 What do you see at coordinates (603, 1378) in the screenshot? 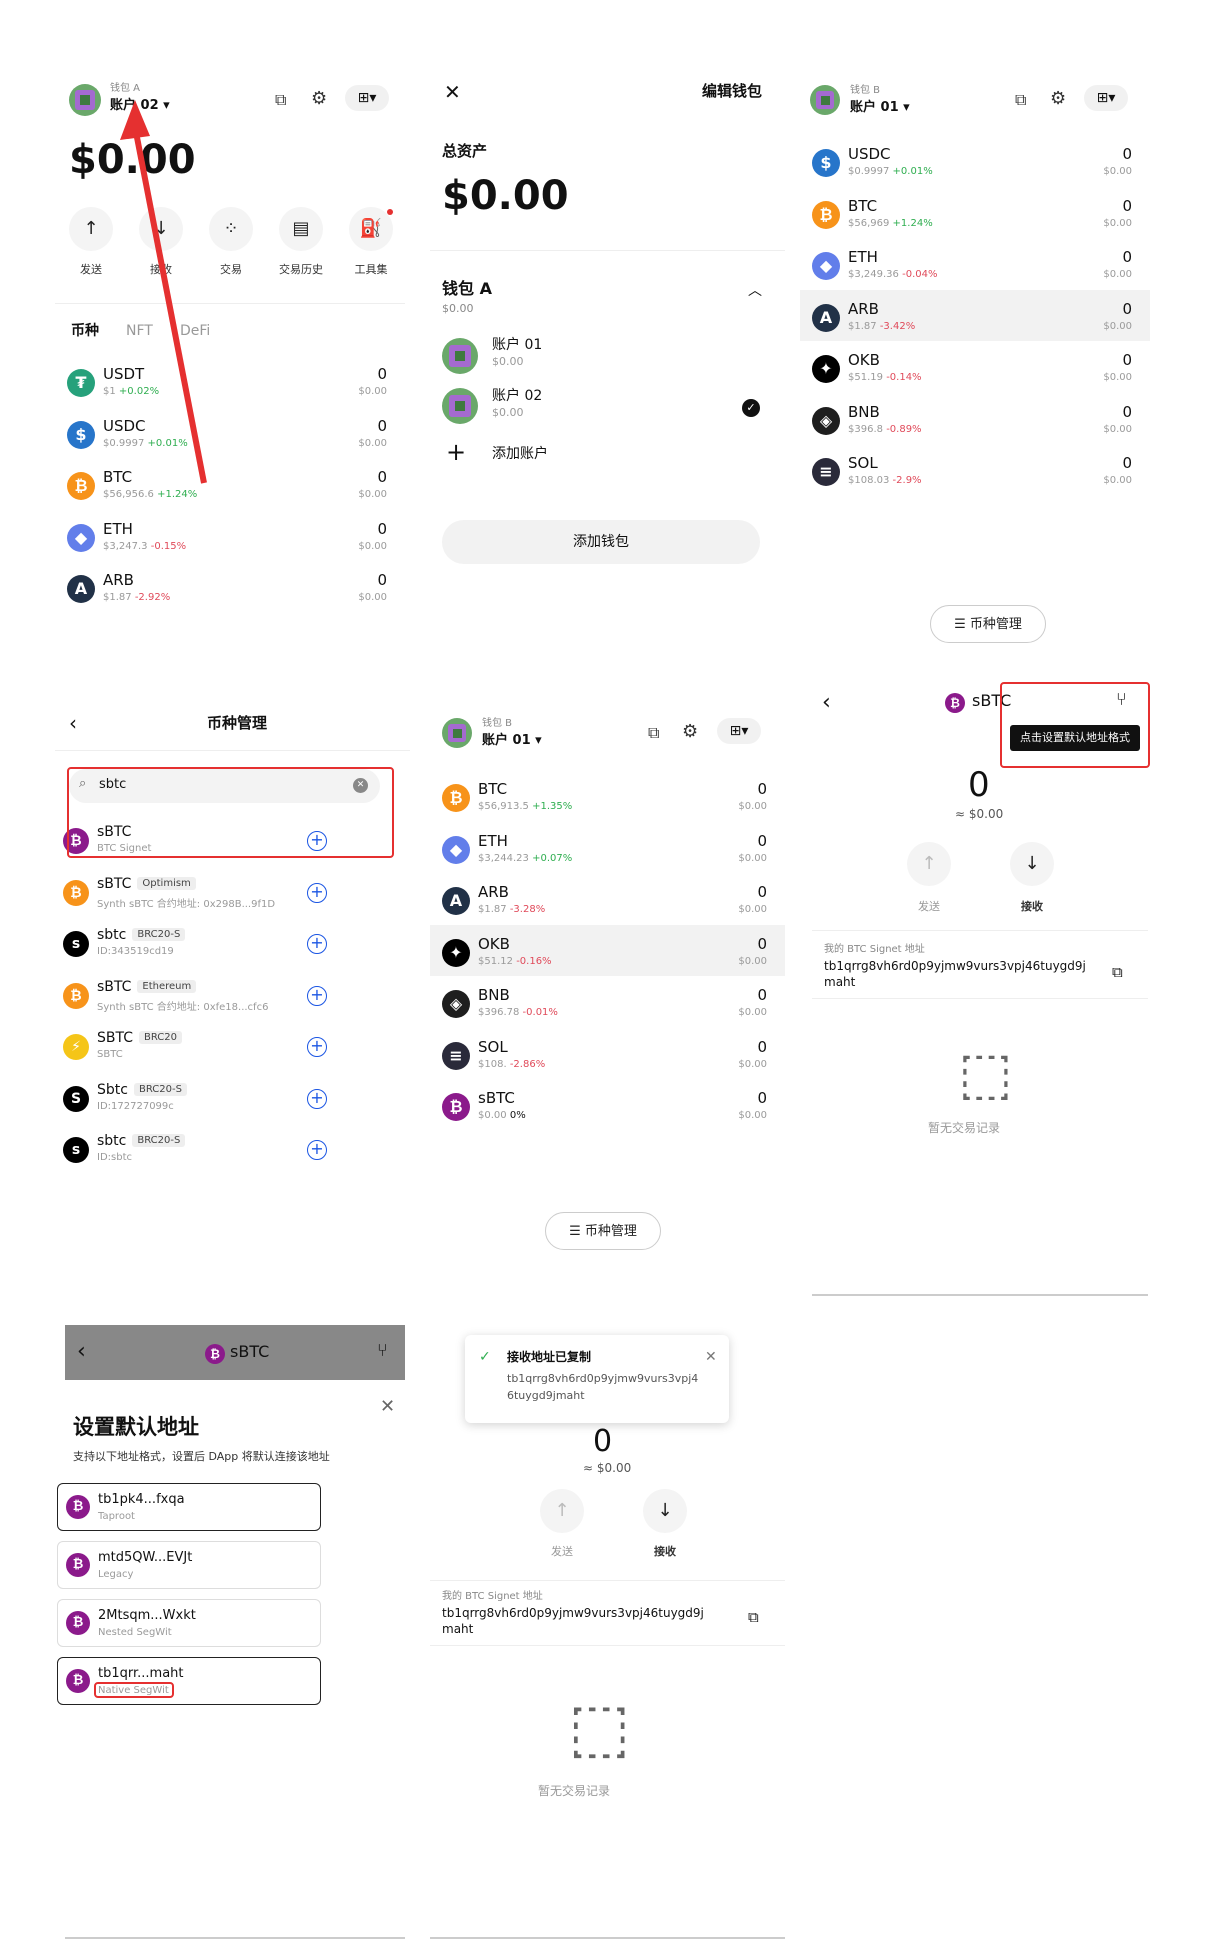
I see `toast-address-1: tb1qrrg8vh6rd0p9yjmw9vurs3vpj4` at bounding box center [603, 1378].